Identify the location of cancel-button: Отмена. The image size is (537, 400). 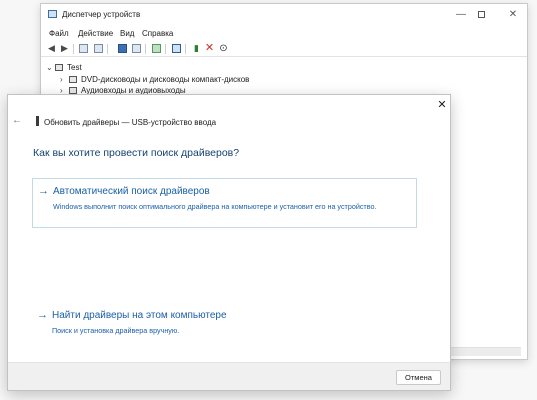
(418, 377).